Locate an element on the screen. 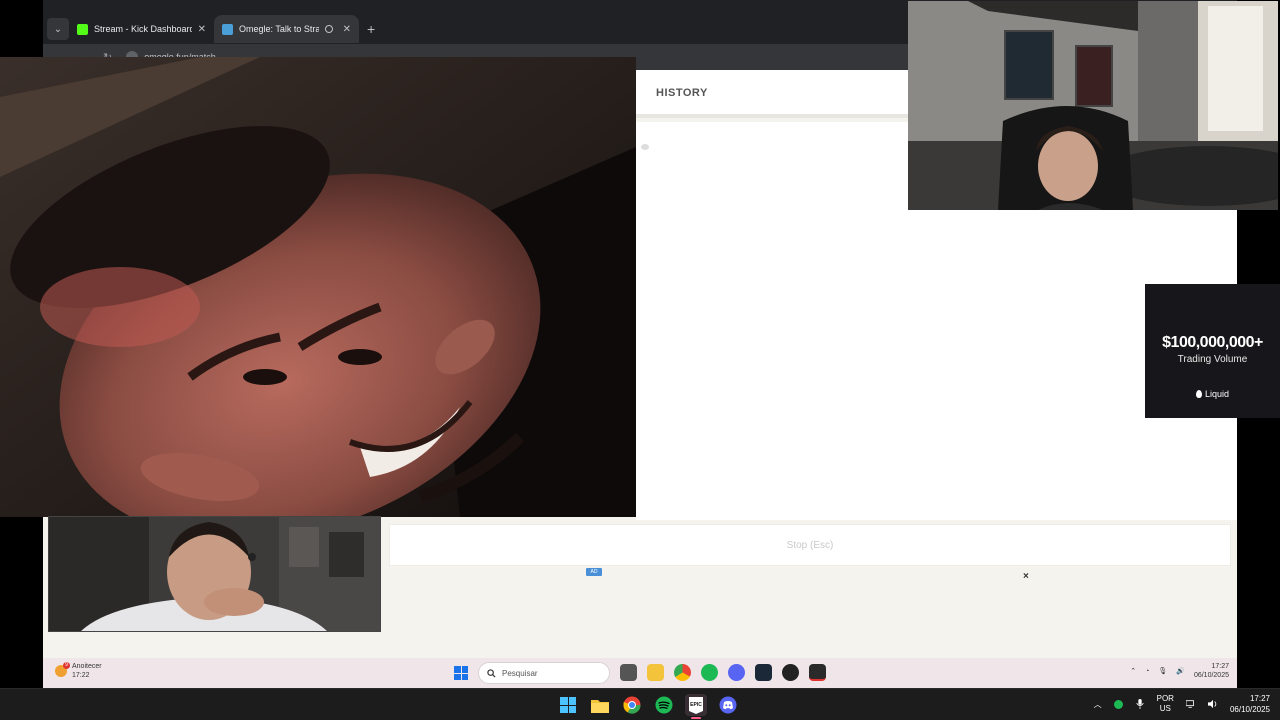 Image resolution: width=1280 pixels, height=720 pixels. language-indicator: POR US is located at coordinates (1165, 704).